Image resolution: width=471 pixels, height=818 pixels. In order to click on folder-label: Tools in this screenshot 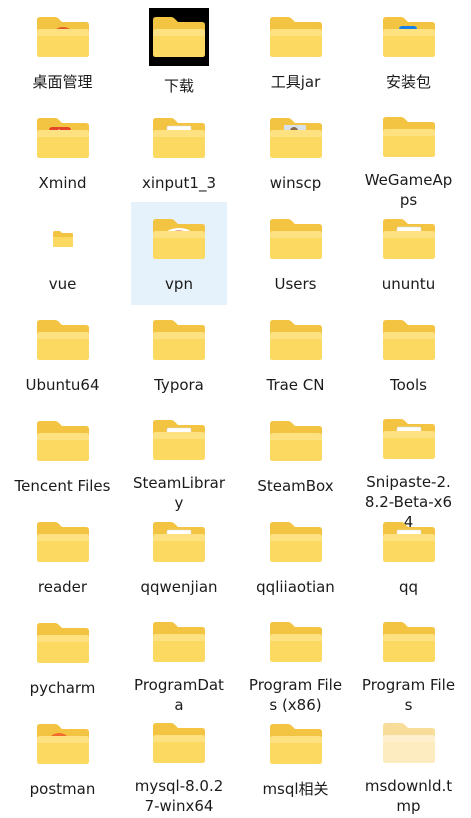, I will do `click(408, 385)`.